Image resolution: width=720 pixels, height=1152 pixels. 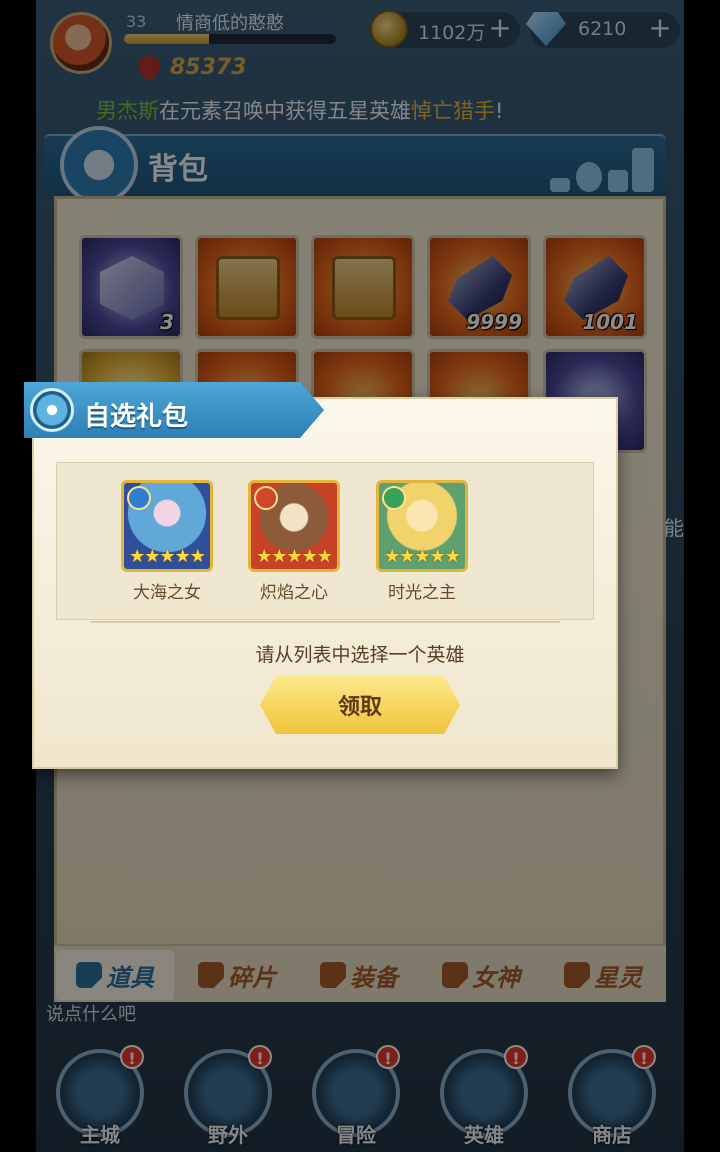 I want to click on dialog-title: 自选礼包, so click(x=136, y=417).